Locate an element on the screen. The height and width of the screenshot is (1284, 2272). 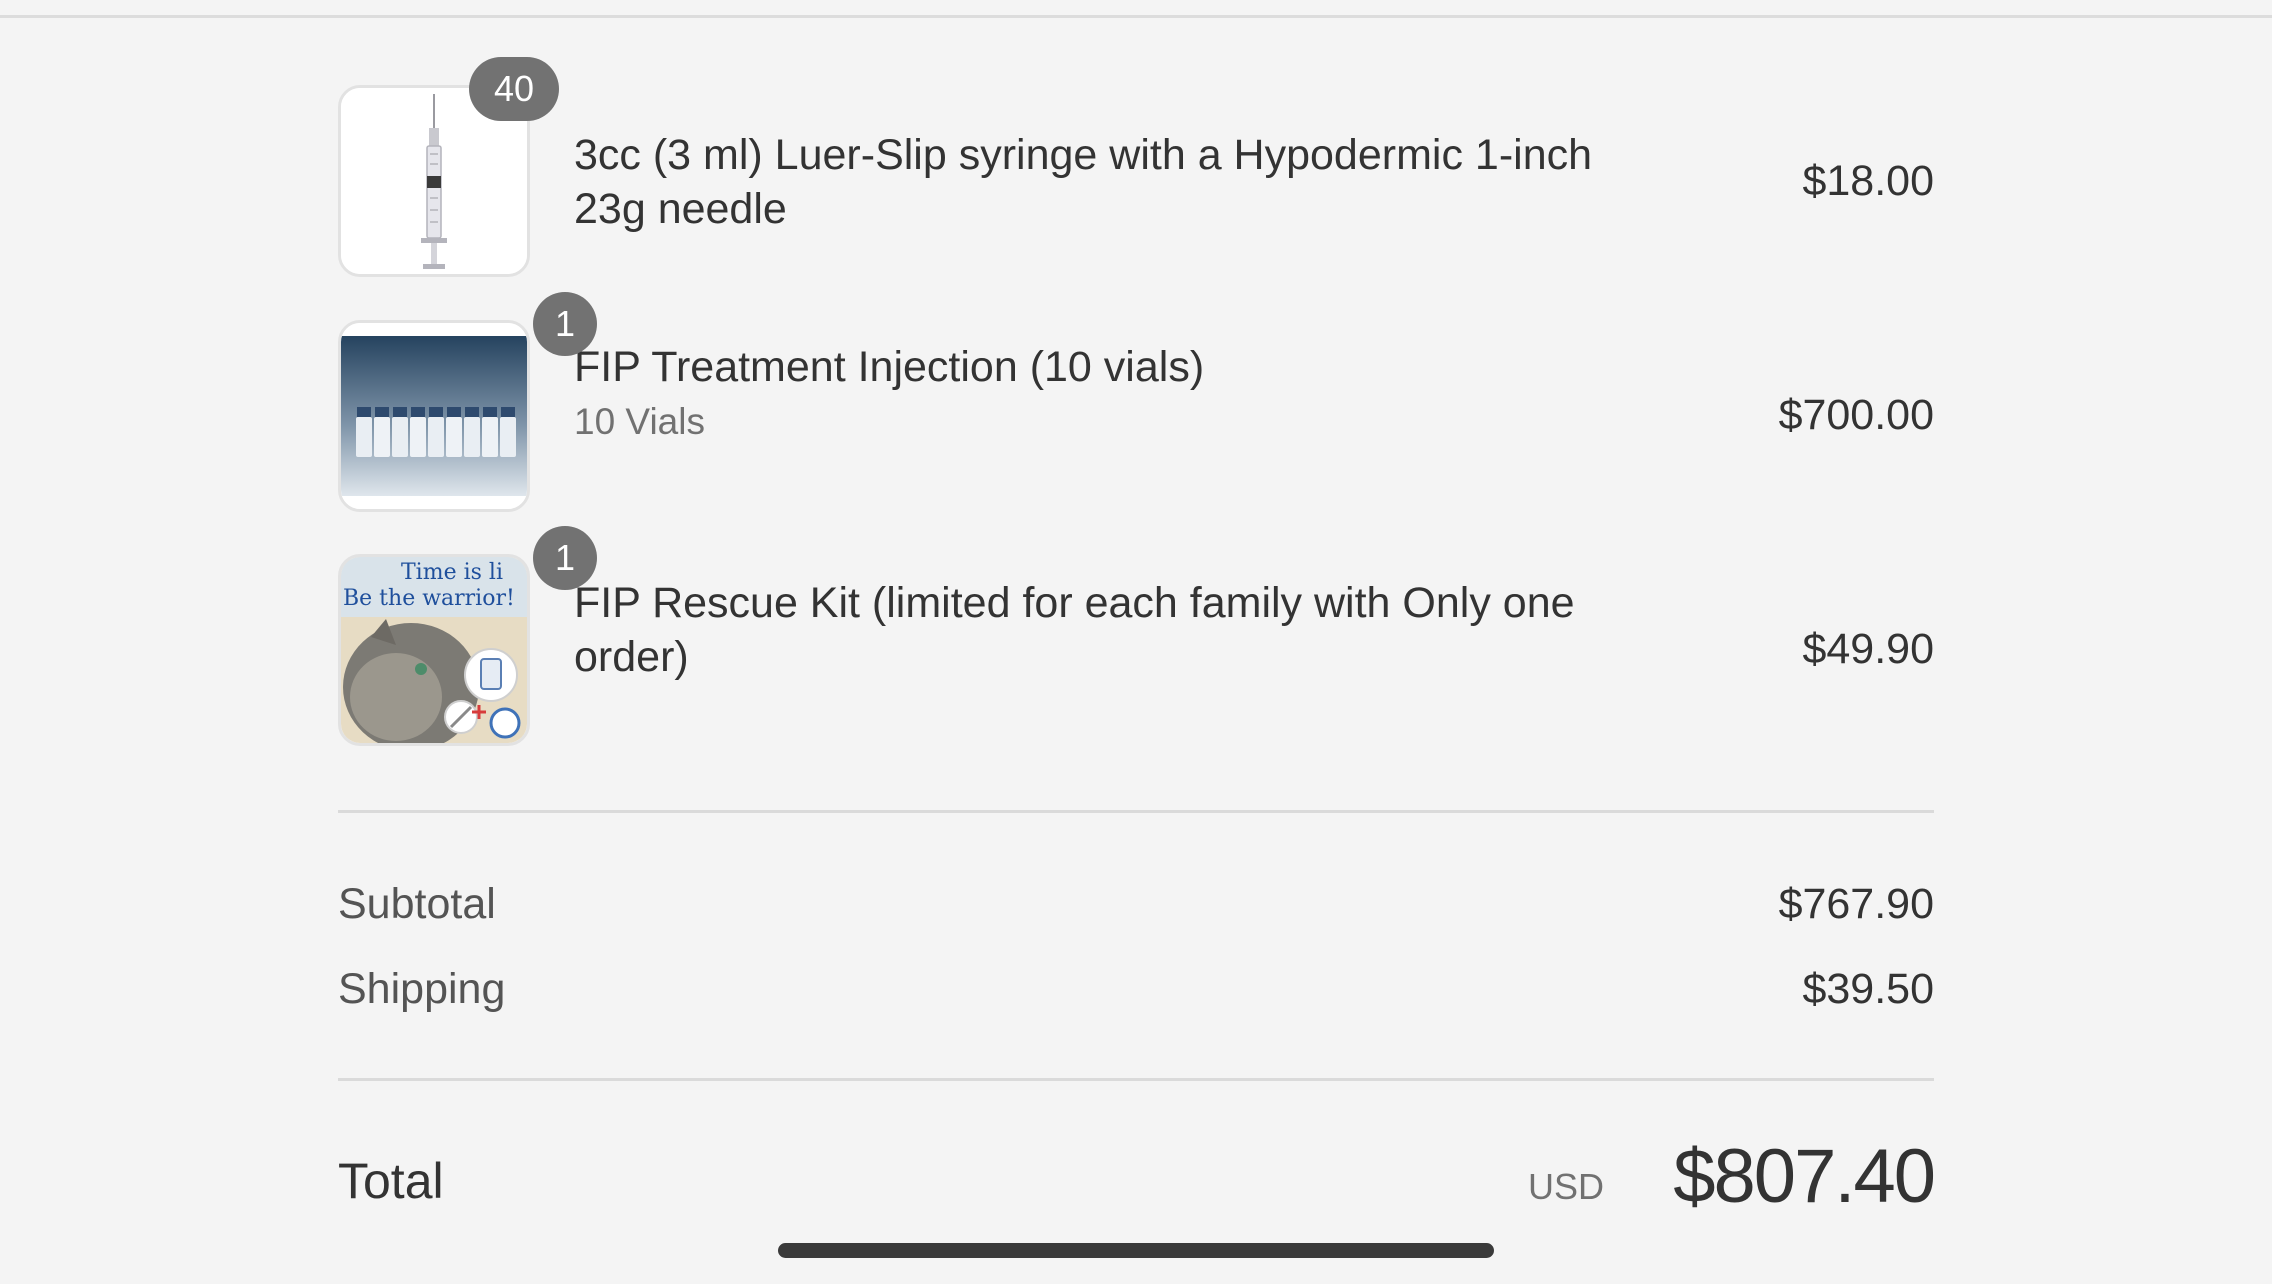
item-price: $700.00 is located at coordinates (1856, 415).